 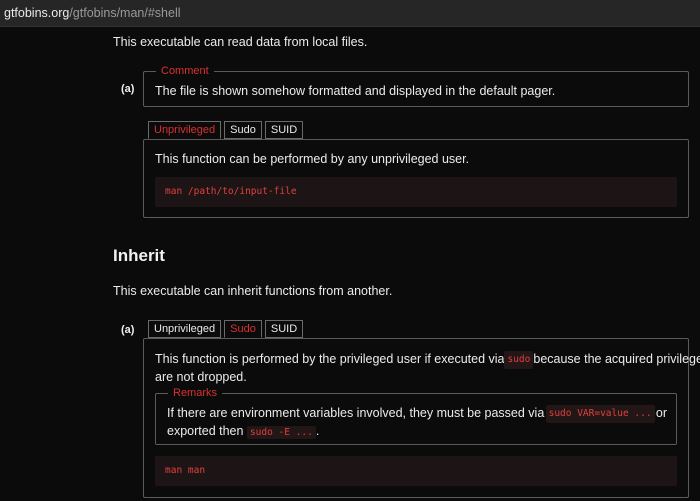 What do you see at coordinates (139, 255) in the screenshot?
I see `inherit-heading: Inherit` at bounding box center [139, 255].